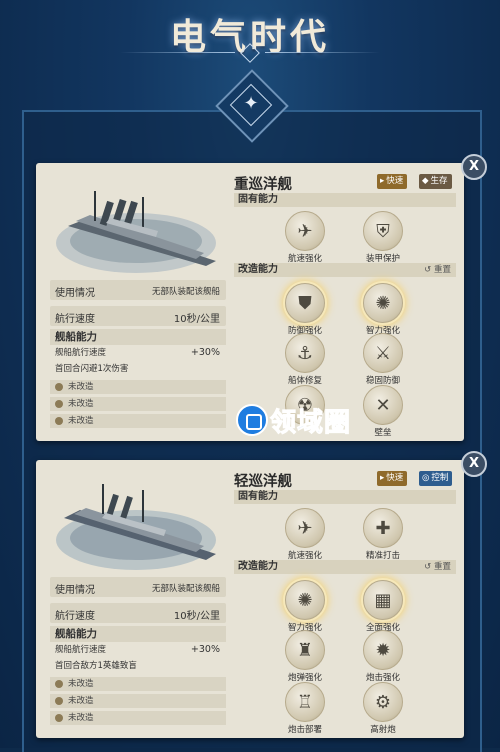 Image resolution: width=500 pixels, height=752 pixels. I want to click on ability-bulwark: ✕ 壁垒, so click(383, 411).